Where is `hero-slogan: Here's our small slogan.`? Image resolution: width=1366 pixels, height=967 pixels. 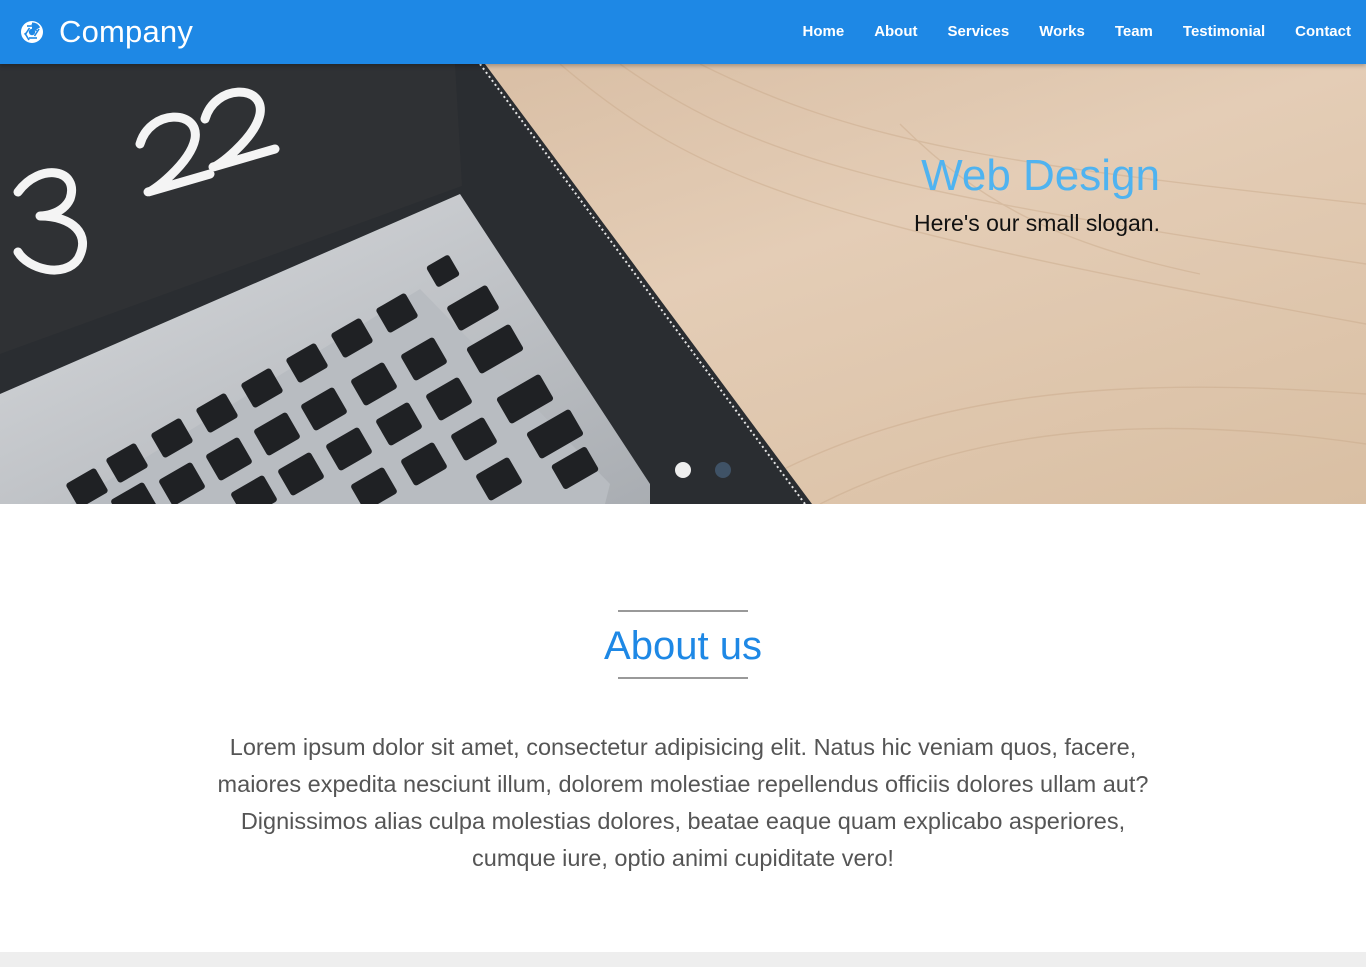
hero-slogan: Here's our small slogan. is located at coordinates (1037, 223).